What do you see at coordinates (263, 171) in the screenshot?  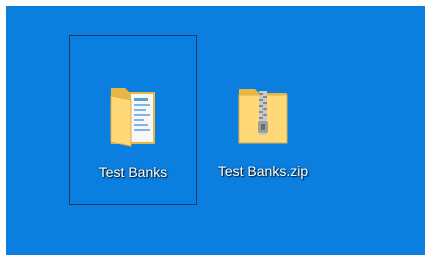 I see `icon-label: Test Banks.zip` at bounding box center [263, 171].